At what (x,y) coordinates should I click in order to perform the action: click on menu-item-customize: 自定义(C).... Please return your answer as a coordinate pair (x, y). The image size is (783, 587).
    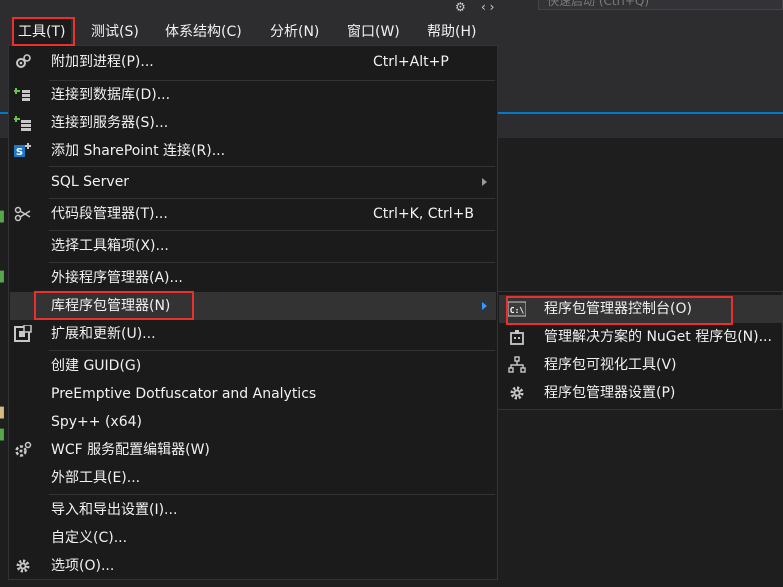
    Looking at the image, I should click on (253, 538).